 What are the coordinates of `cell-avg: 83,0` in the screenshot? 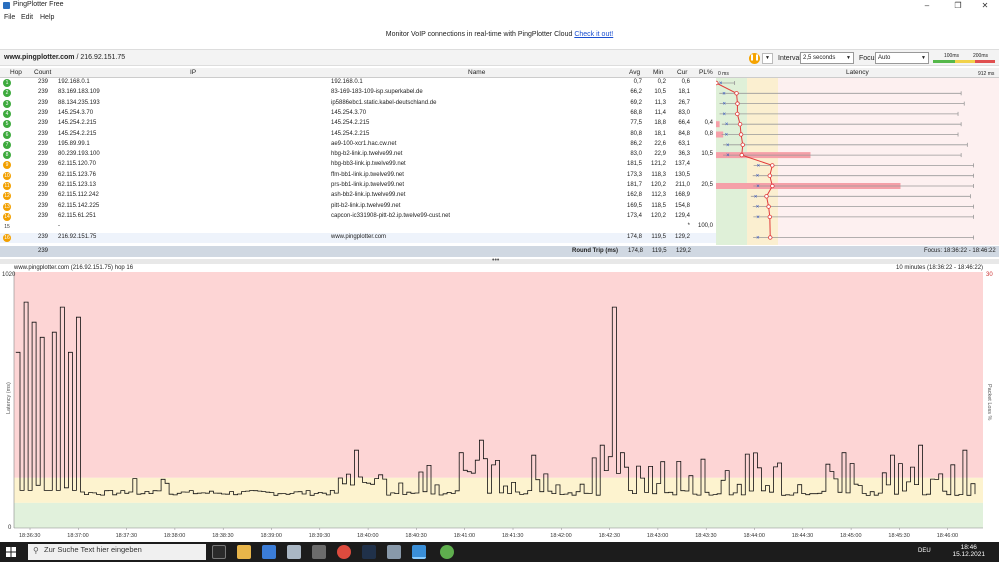 It's located at (636, 154).